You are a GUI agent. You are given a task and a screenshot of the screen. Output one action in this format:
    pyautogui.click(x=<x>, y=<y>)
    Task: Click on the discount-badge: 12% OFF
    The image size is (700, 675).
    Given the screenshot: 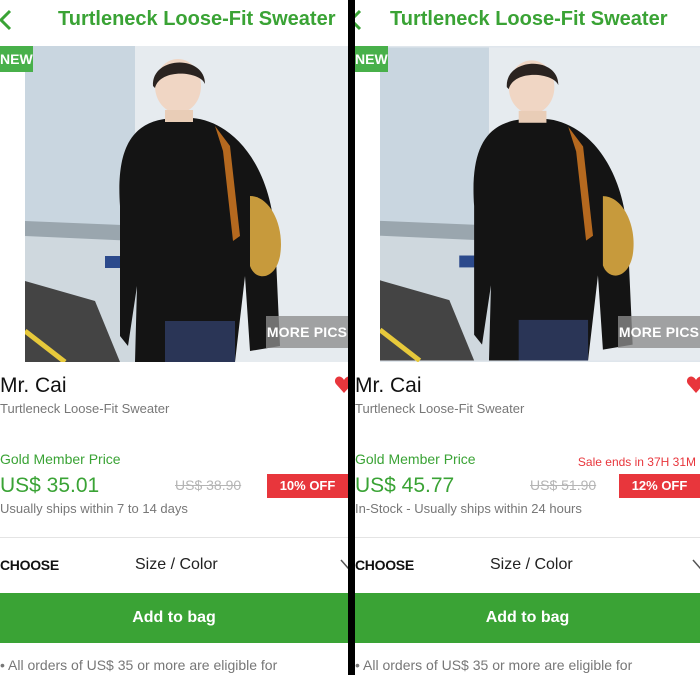 What is the action you would take?
    pyautogui.click(x=659, y=486)
    